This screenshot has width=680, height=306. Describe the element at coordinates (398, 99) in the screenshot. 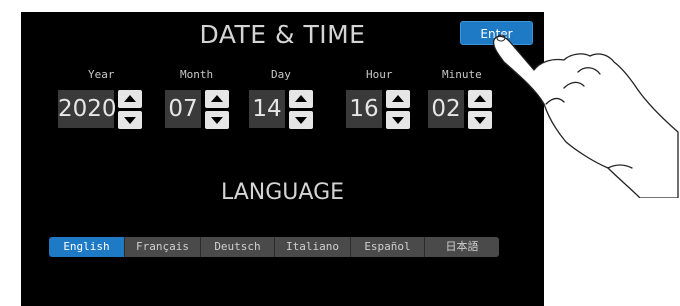

I see `hour-up-arrow-icon` at that location.